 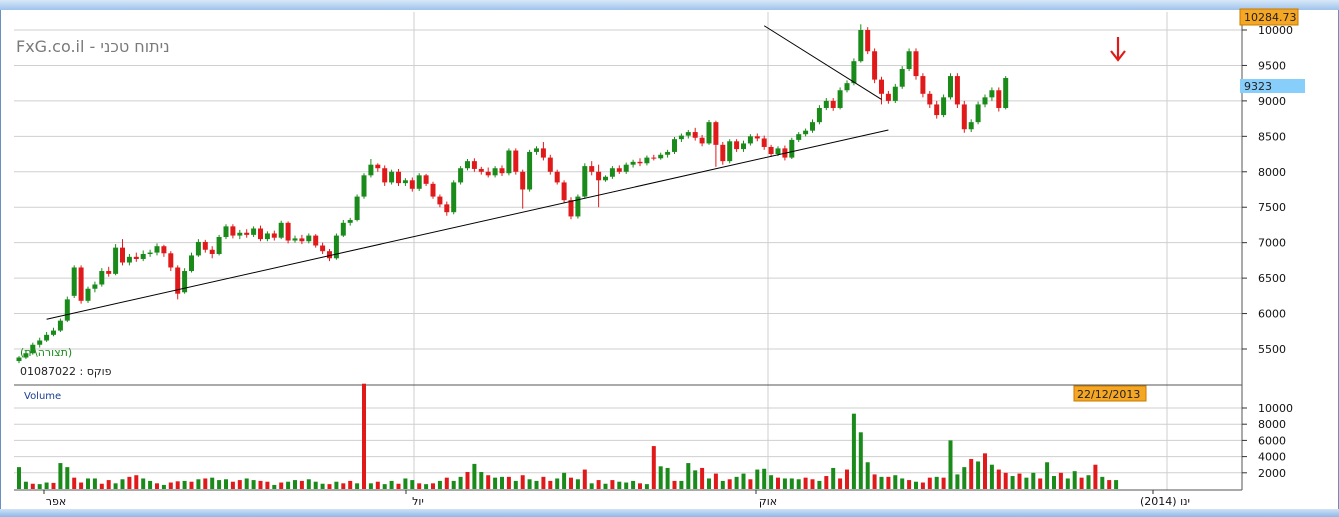 I want to click on price-tick-label: 8500, so click(x=1272, y=136).